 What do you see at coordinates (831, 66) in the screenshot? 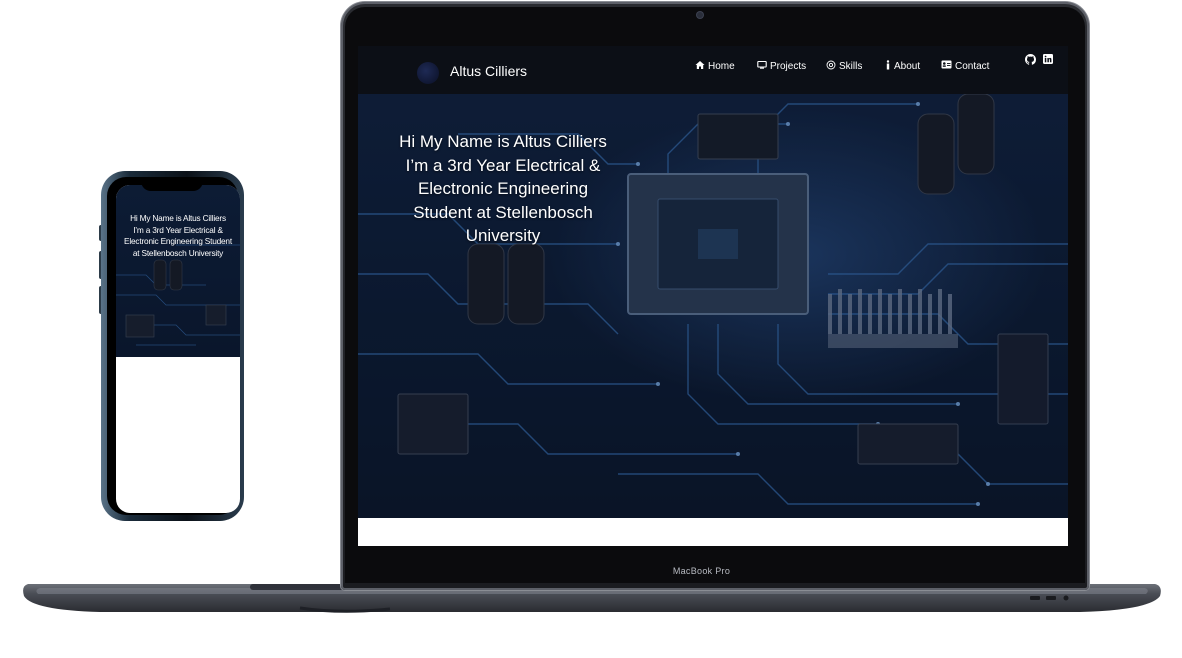
I see `at-icon` at bounding box center [831, 66].